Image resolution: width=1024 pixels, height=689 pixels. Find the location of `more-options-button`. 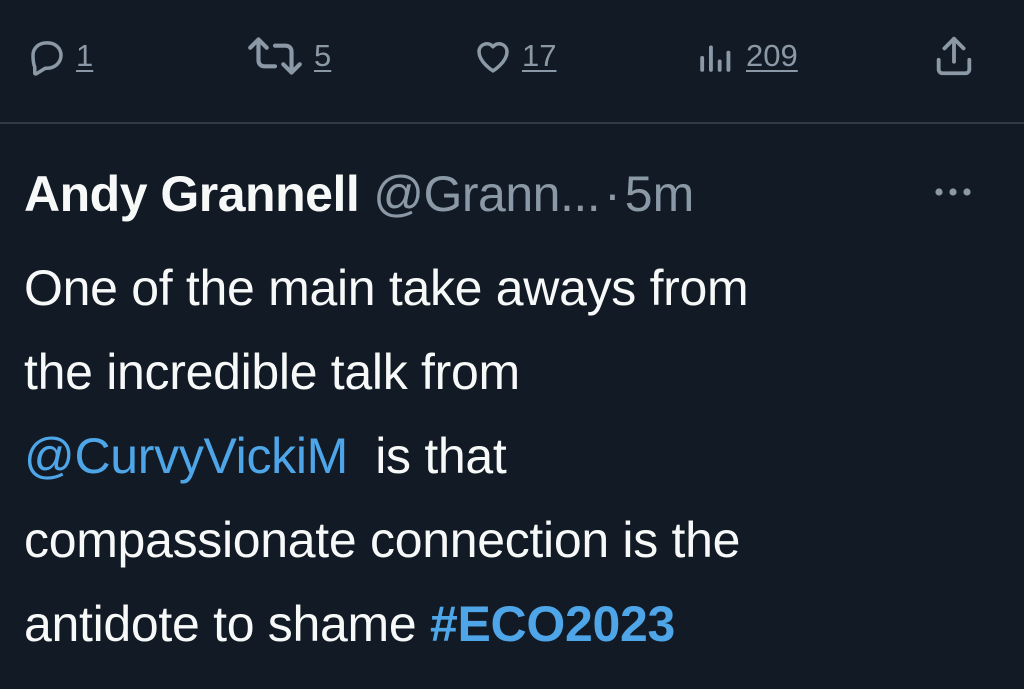

more-options-button is located at coordinates (953, 194).